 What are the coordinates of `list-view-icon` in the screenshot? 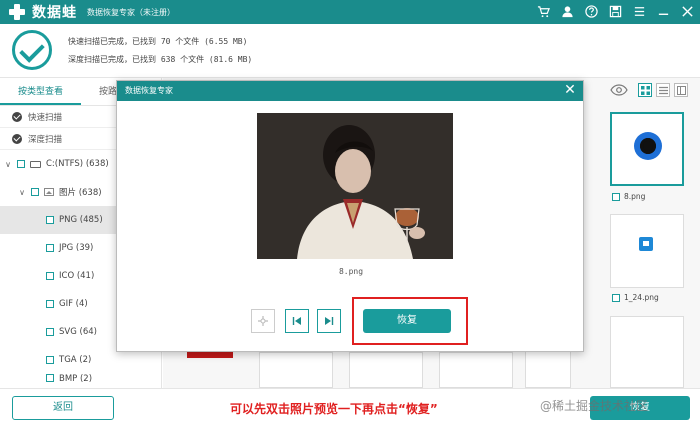 It's located at (663, 90).